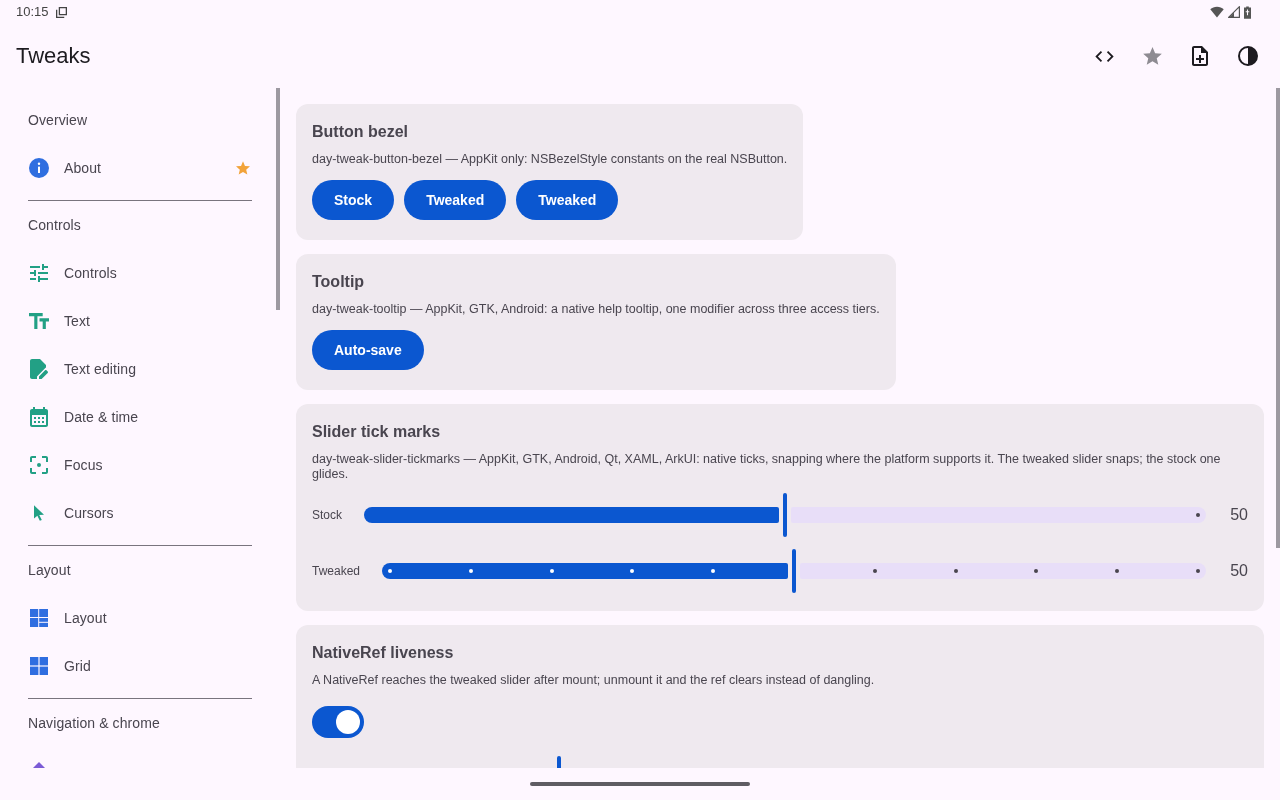 This screenshot has width=1280, height=800. What do you see at coordinates (140, 273) in the screenshot?
I see `sidebar-item: Controls` at bounding box center [140, 273].